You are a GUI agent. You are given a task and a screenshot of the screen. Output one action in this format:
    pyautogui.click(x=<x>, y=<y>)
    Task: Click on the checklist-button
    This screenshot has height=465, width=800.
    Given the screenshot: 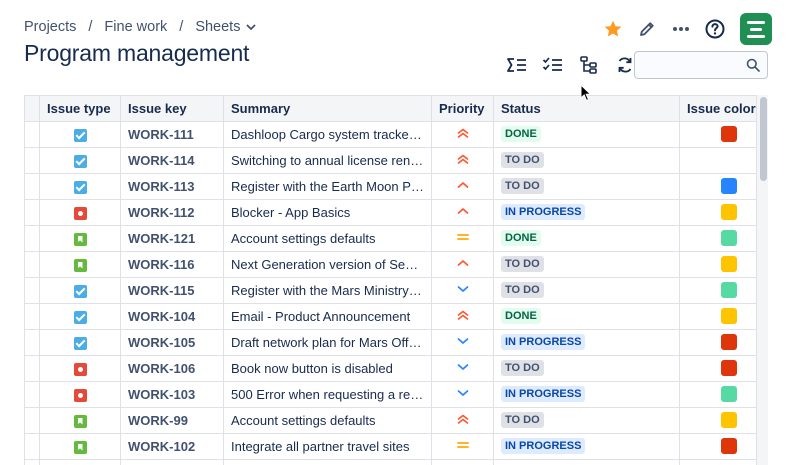 What is the action you would take?
    pyautogui.click(x=553, y=65)
    